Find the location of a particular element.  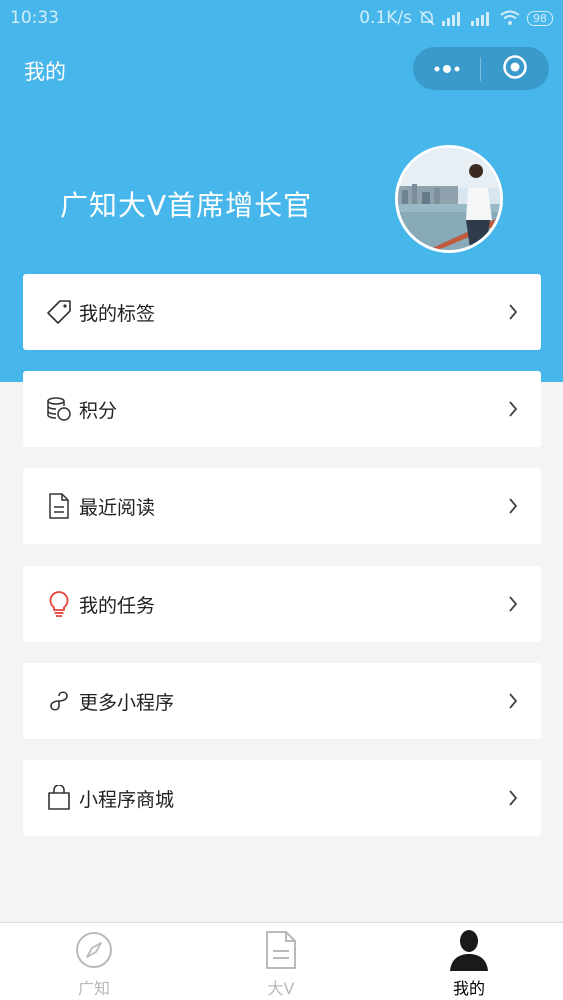

mute-icon is located at coordinates (427, 18).